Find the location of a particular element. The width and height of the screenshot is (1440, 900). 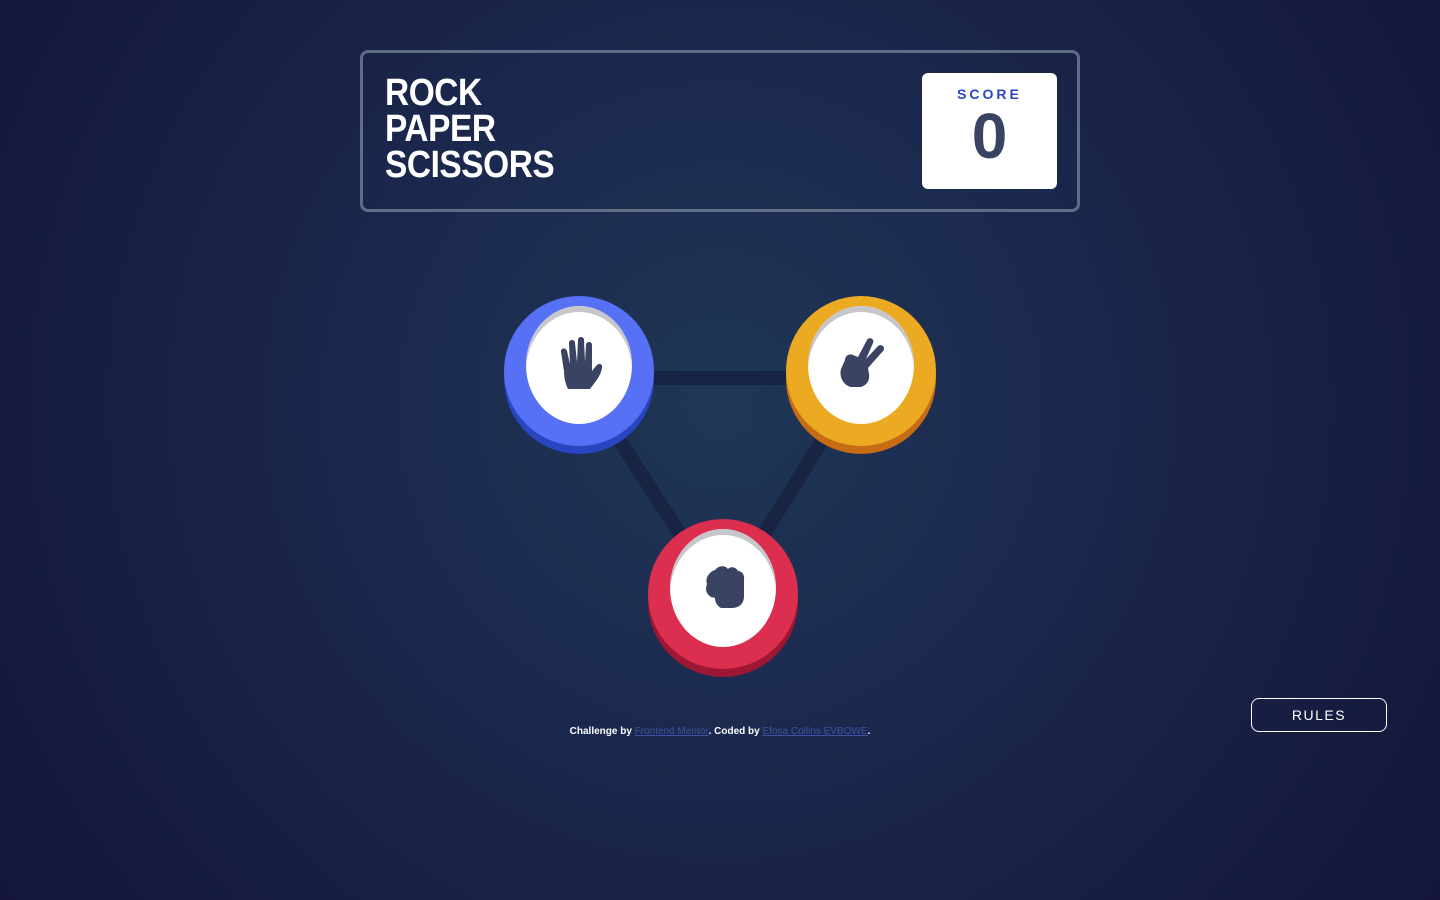

scissors-hand-icon is located at coordinates (861, 363).